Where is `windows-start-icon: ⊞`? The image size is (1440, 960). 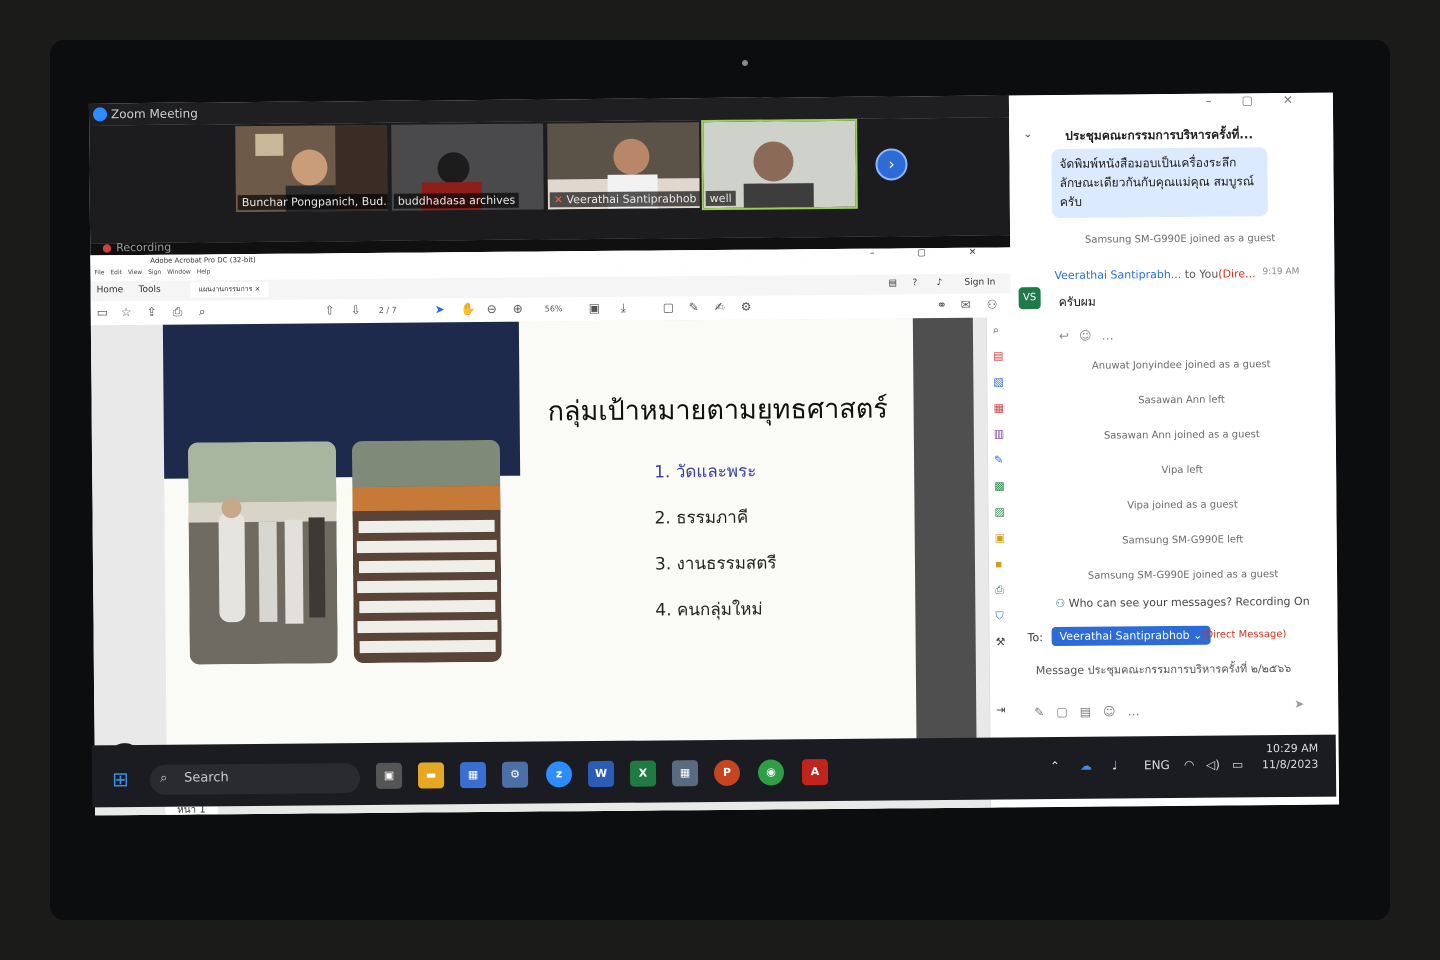 windows-start-icon: ⊞ is located at coordinates (120, 779).